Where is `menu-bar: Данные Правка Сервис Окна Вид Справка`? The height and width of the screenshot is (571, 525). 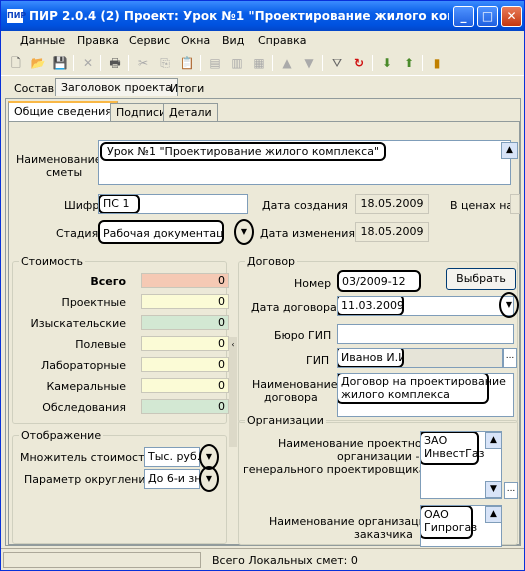 menu-bar: Данные Правка Сервис Окна Вид Справка is located at coordinates (262, 41).